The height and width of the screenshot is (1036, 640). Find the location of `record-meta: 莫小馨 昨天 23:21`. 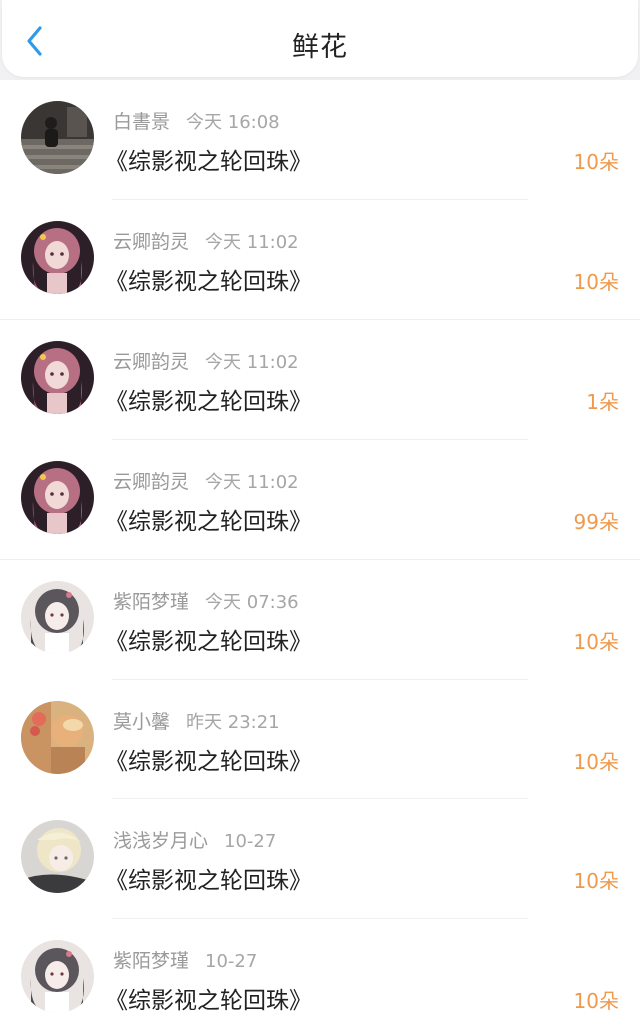

record-meta: 莫小馨 昨天 23:21 is located at coordinates (196, 720).